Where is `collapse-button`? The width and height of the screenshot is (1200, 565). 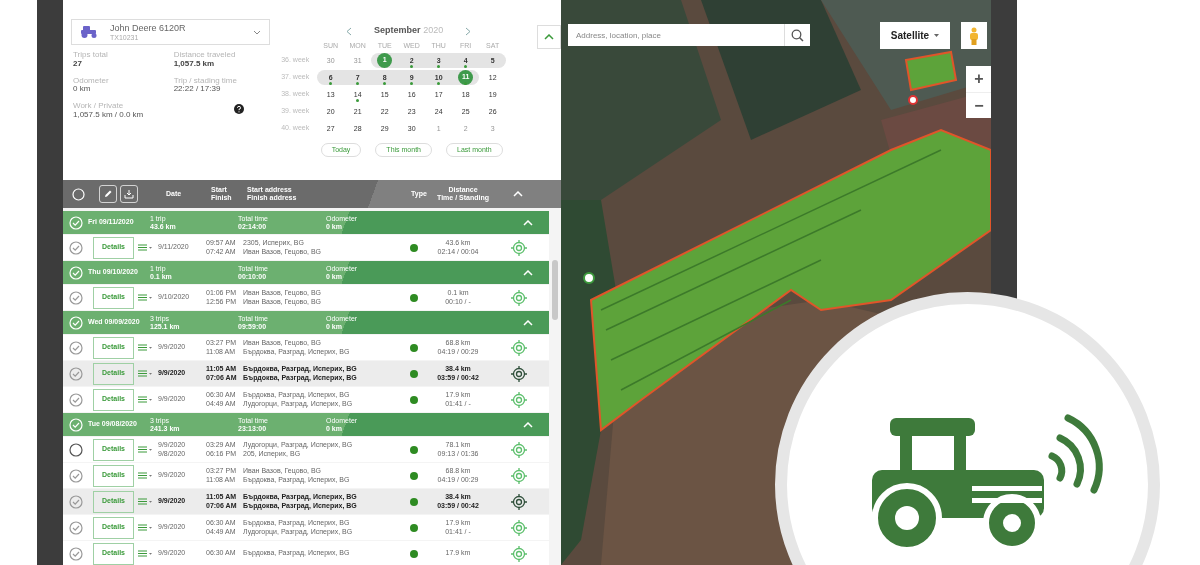
collapse-button is located at coordinates (549, 37).